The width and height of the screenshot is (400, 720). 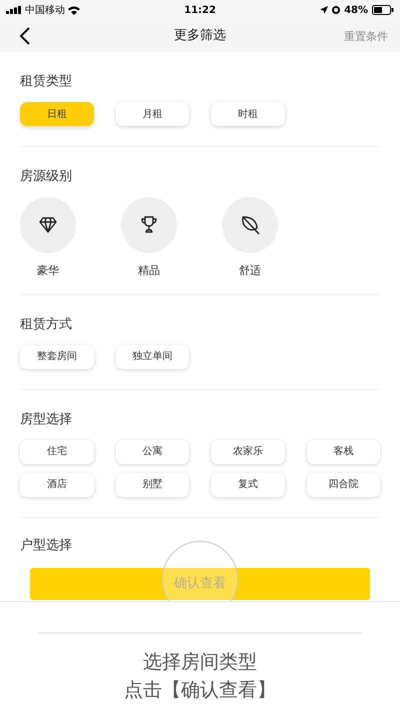 What do you see at coordinates (247, 484) in the screenshot?
I see `option-chip: 复式` at bounding box center [247, 484].